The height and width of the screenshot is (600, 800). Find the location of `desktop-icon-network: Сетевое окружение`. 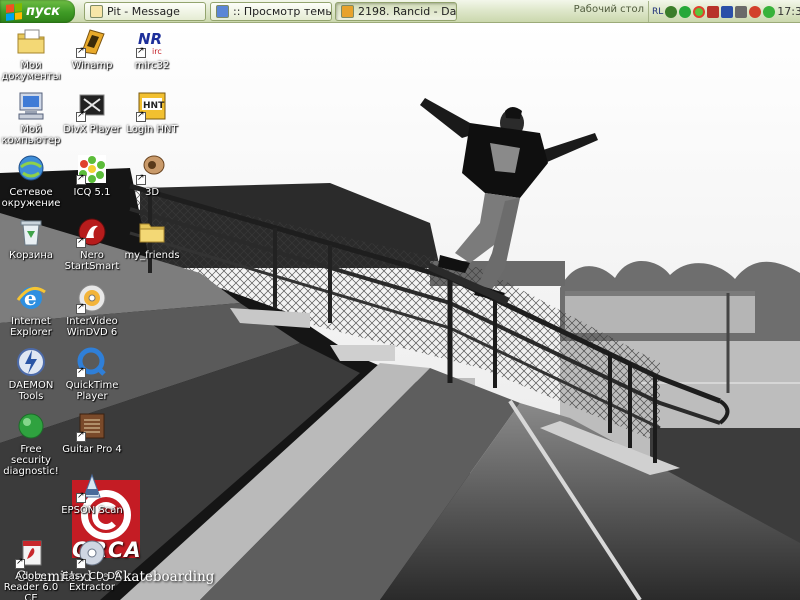

desktop-icon-network: Сетевое окружение is located at coordinates (31, 181).